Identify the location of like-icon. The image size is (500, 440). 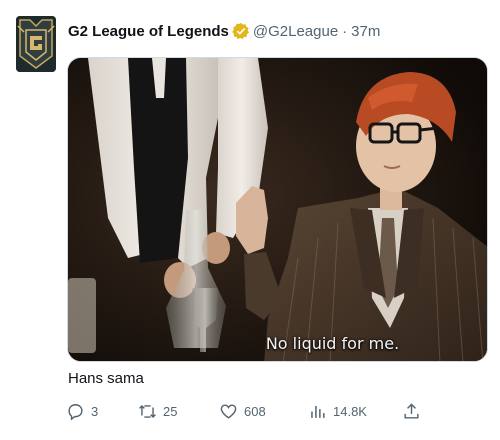
(228, 411).